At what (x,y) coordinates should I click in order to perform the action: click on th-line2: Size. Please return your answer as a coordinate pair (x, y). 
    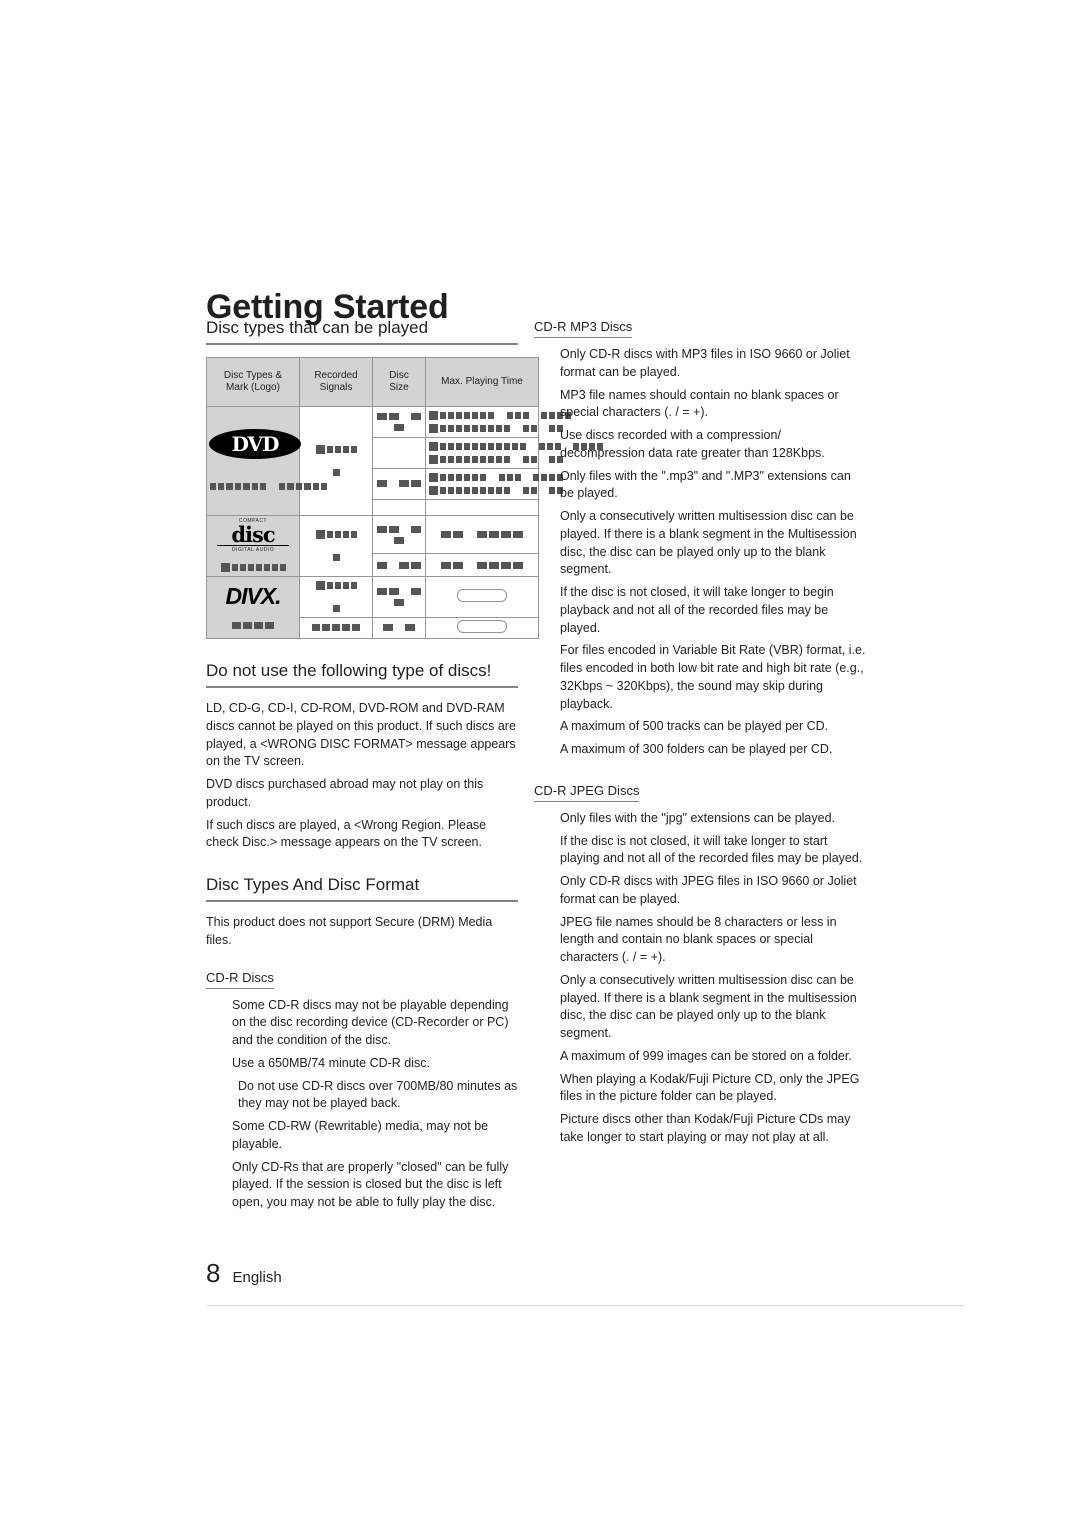
    Looking at the image, I should click on (399, 387).